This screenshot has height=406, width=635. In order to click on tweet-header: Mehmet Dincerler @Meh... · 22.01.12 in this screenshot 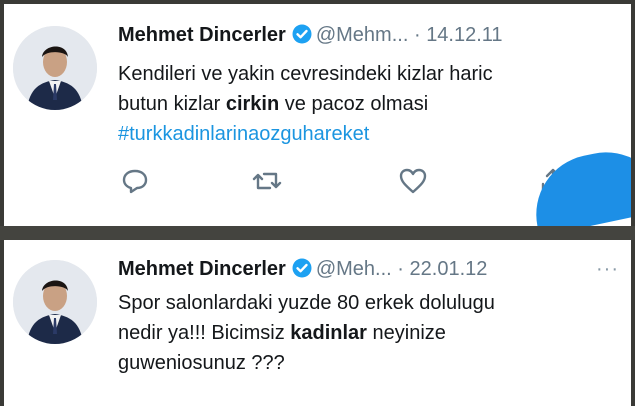, I will do `click(302, 269)`.